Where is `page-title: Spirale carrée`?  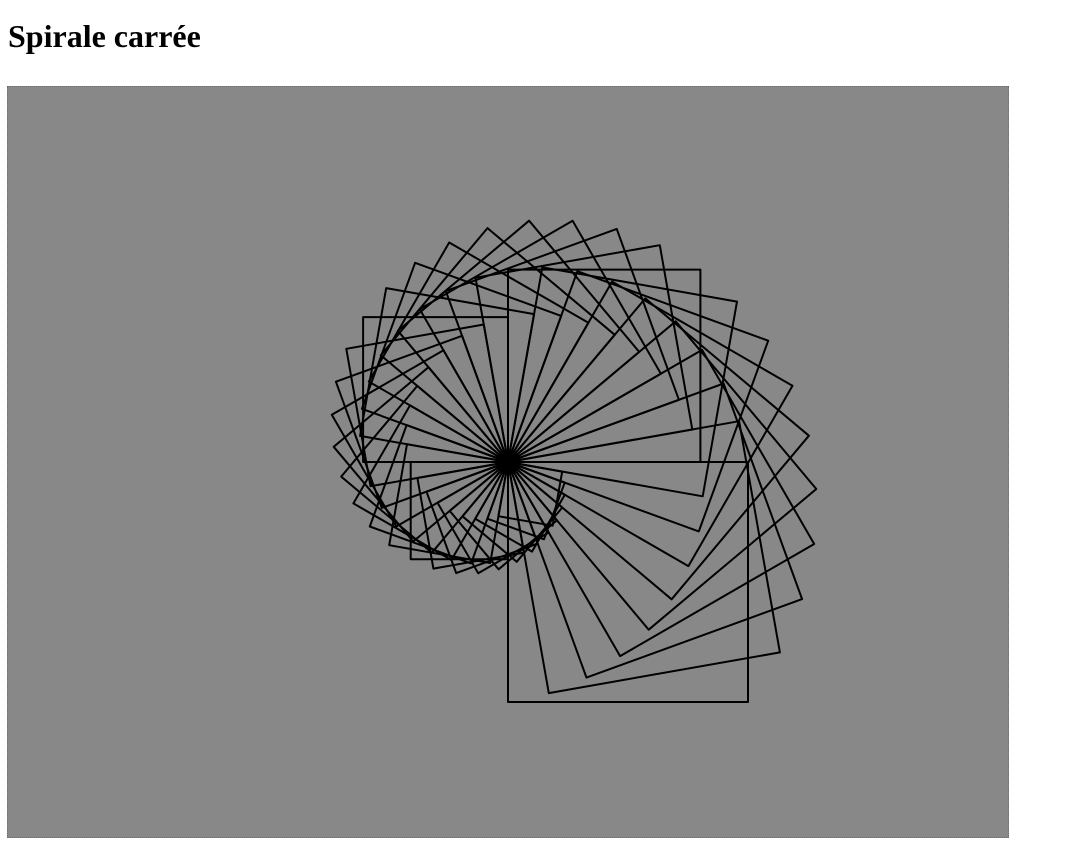
page-title: Spirale carrée is located at coordinates (104, 36).